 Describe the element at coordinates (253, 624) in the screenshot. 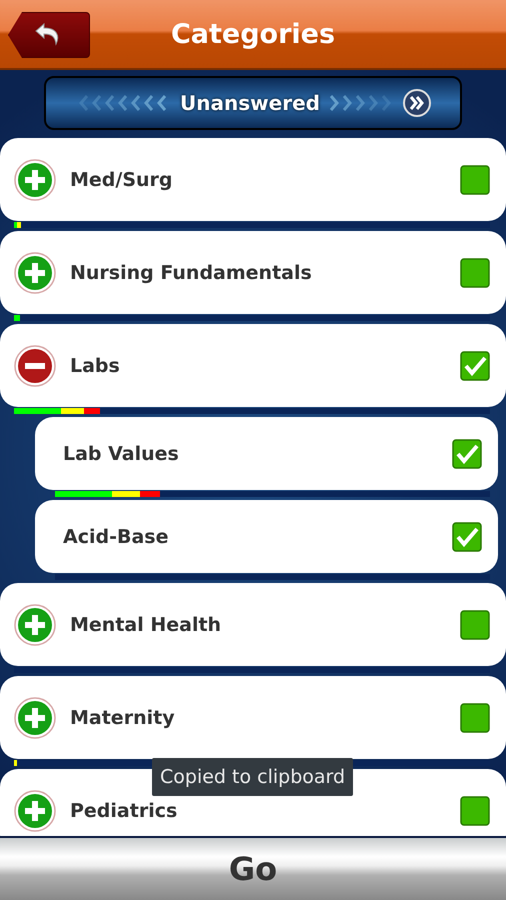

I see `category-row: Mental Health` at that location.